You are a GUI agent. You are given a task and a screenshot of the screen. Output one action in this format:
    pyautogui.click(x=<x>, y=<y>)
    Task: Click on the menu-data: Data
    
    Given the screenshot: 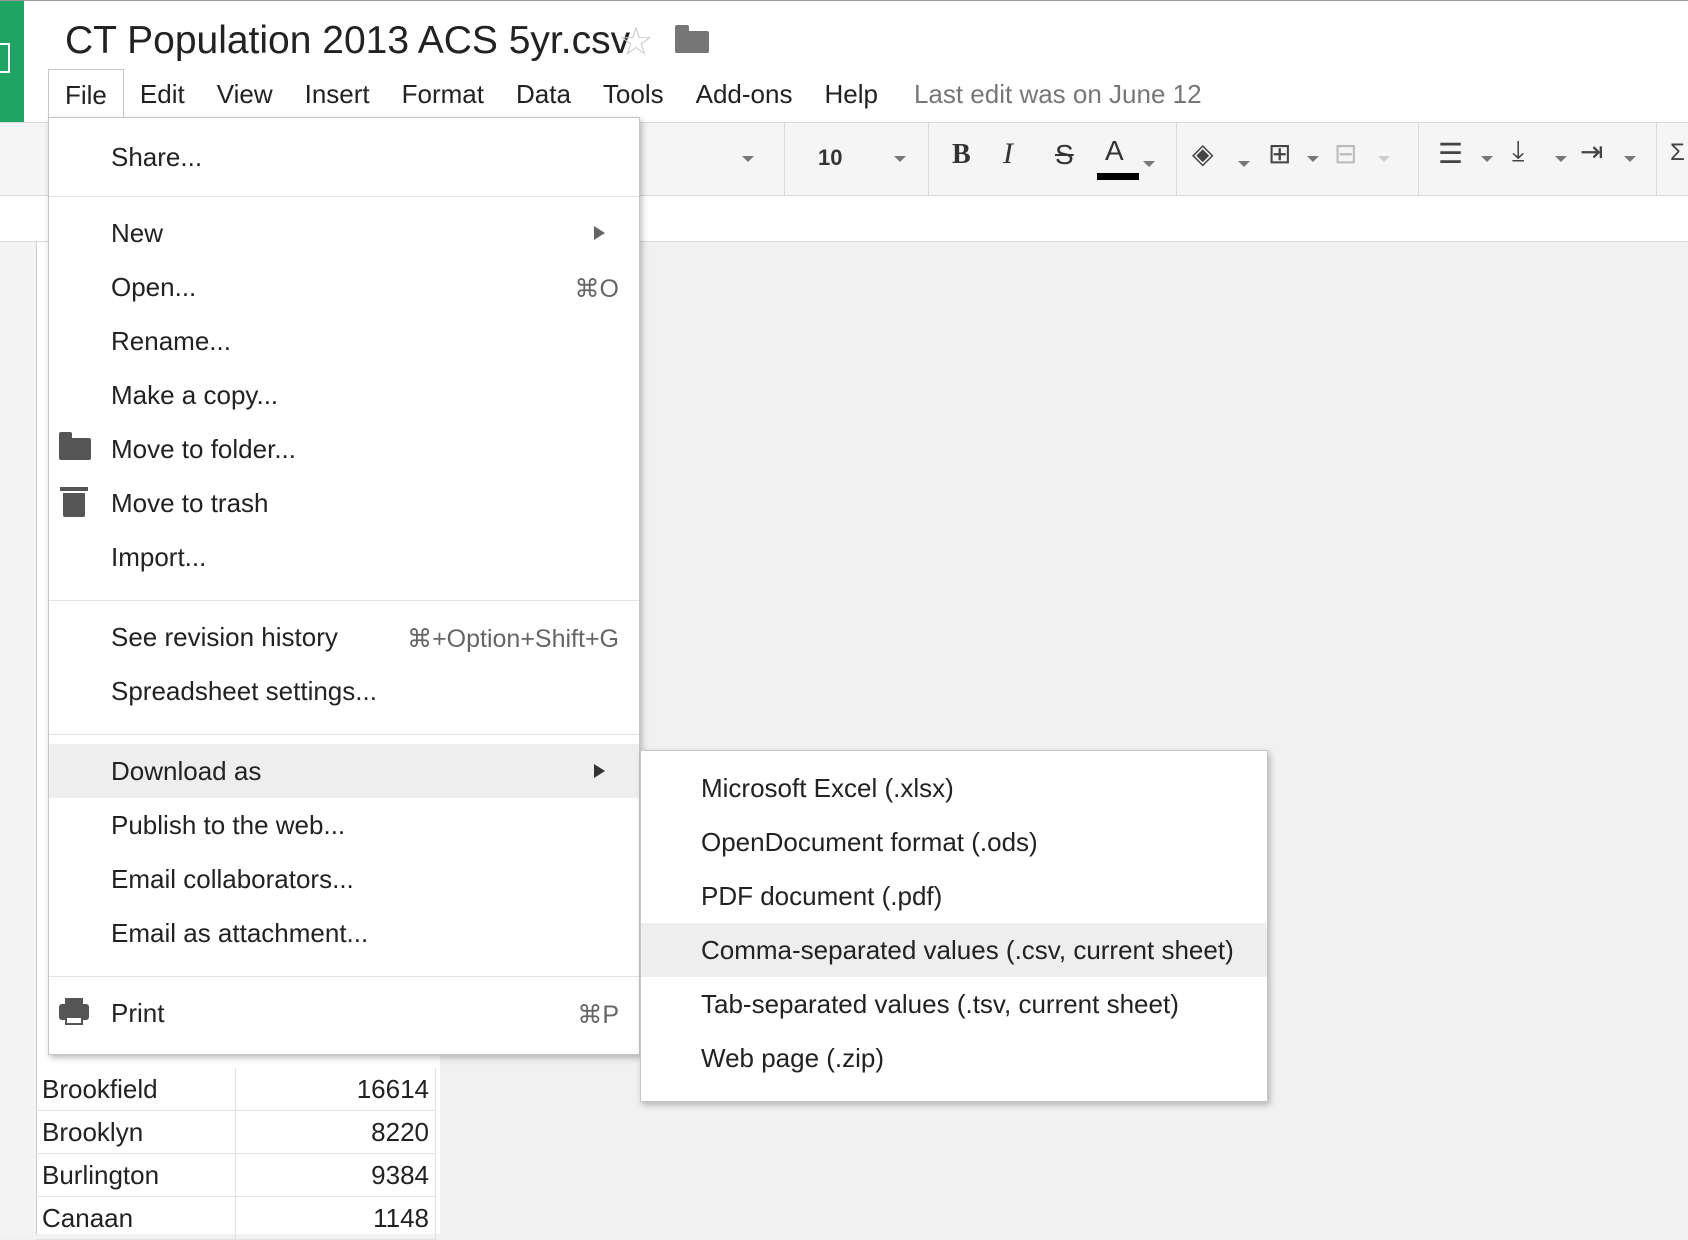 What is the action you would take?
    pyautogui.click(x=543, y=94)
    